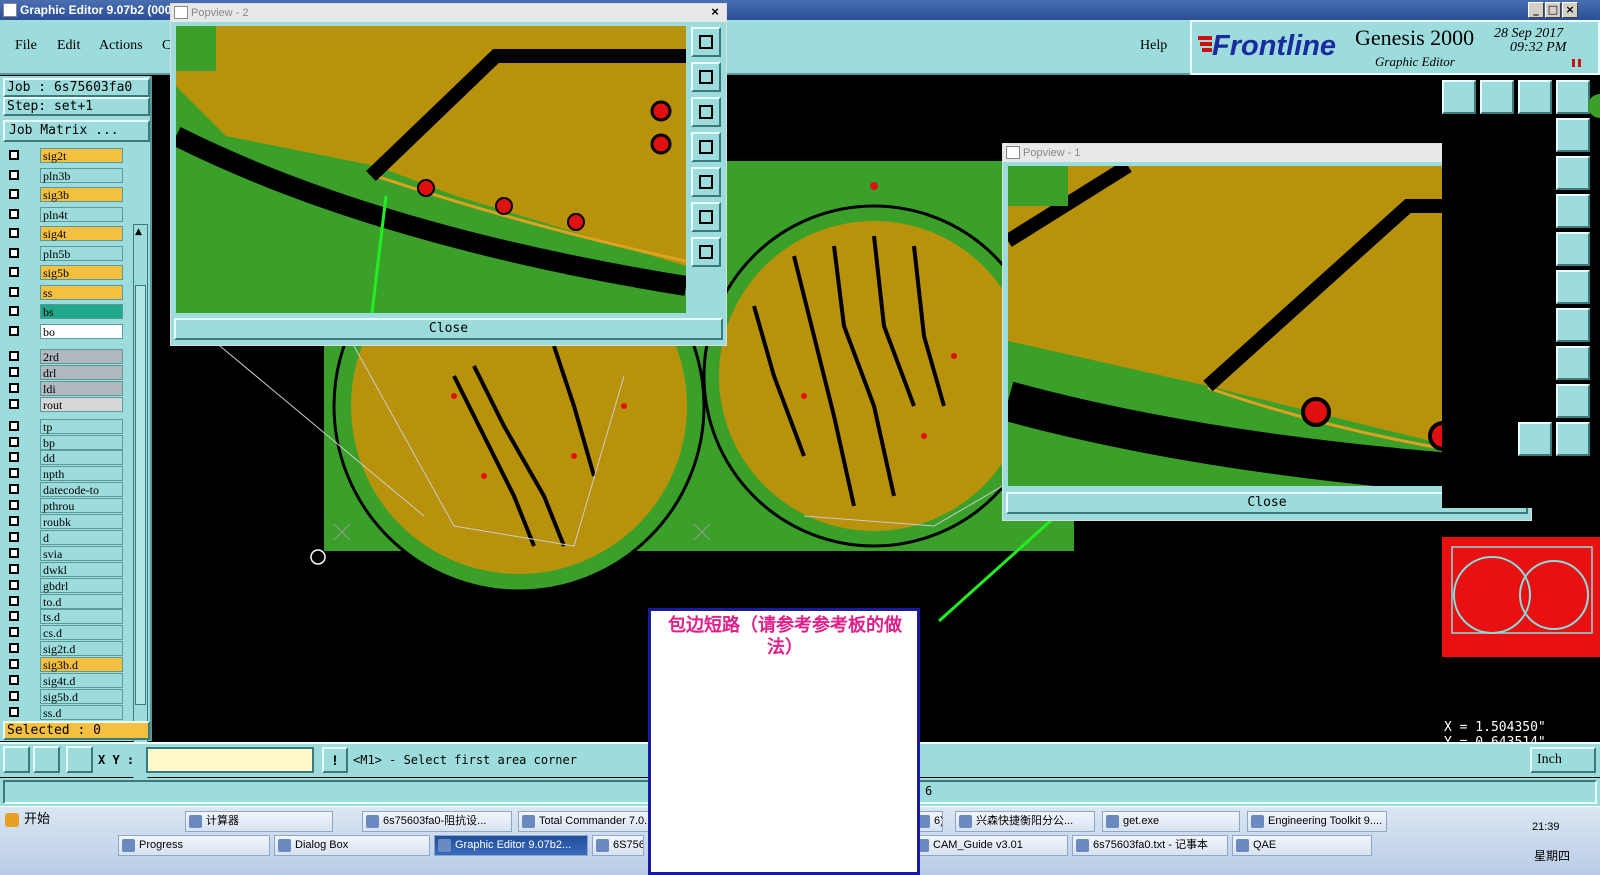 Image resolution: width=1600 pixels, height=875 pixels. What do you see at coordinates (1302, 845) in the screenshot?
I see `taskbar-item: QAE` at bounding box center [1302, 845].